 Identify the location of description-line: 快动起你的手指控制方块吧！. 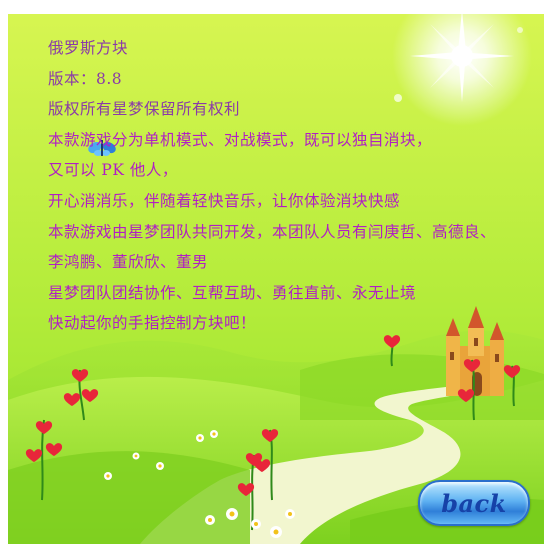
(152, 323).